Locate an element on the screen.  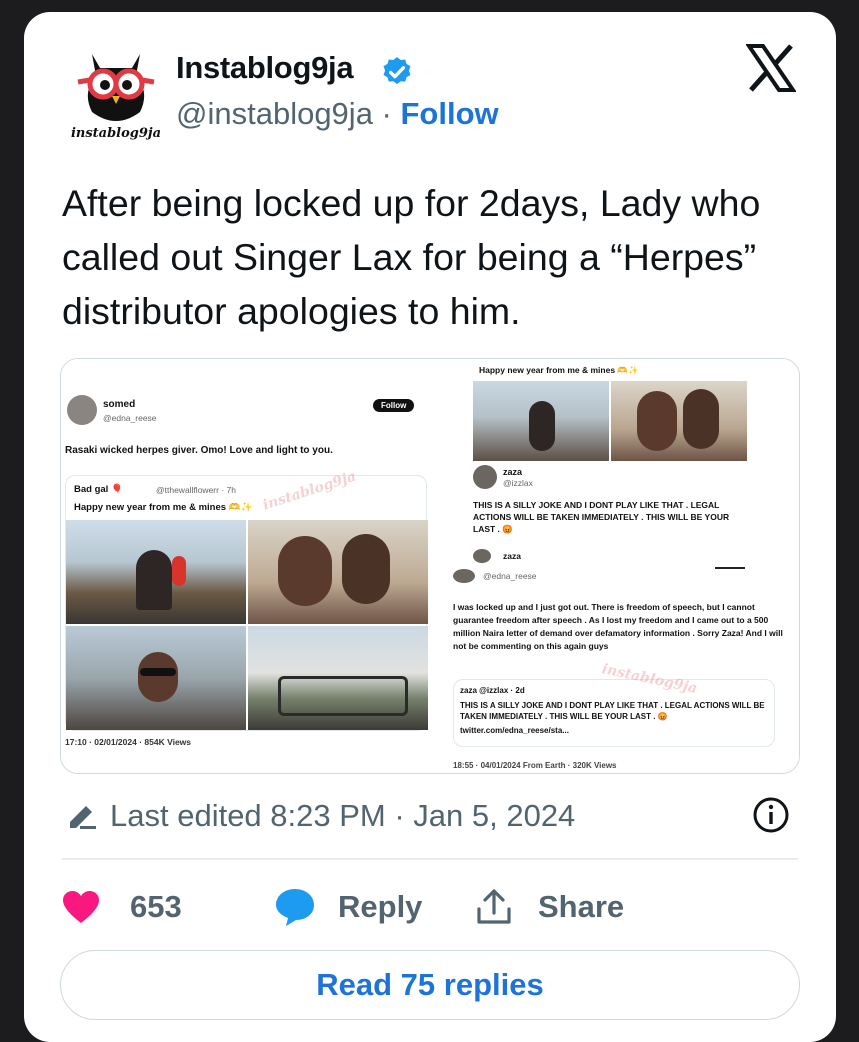
last-edited-text: Last edited 8:23 PM · Jan 5, 2024 is located at coordinates (342, 816).